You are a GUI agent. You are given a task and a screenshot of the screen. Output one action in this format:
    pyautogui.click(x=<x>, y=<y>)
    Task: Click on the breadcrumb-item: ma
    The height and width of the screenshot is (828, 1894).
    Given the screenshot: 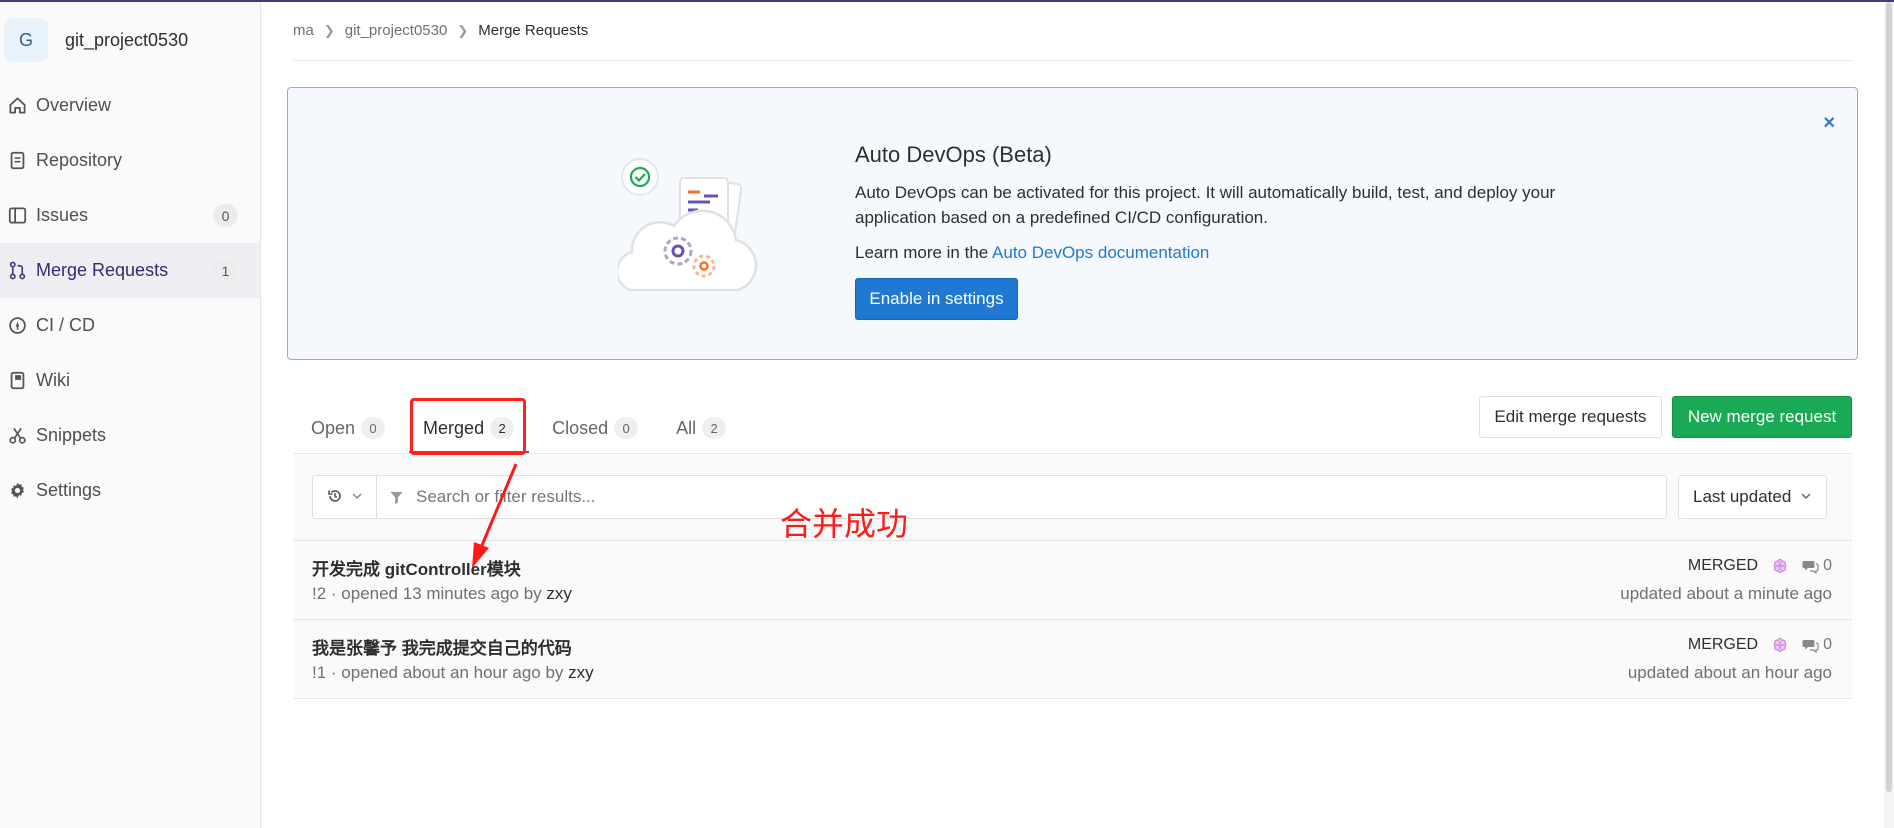 What is the action you would take?
    pyautogui.click(x=303, y=30)
    